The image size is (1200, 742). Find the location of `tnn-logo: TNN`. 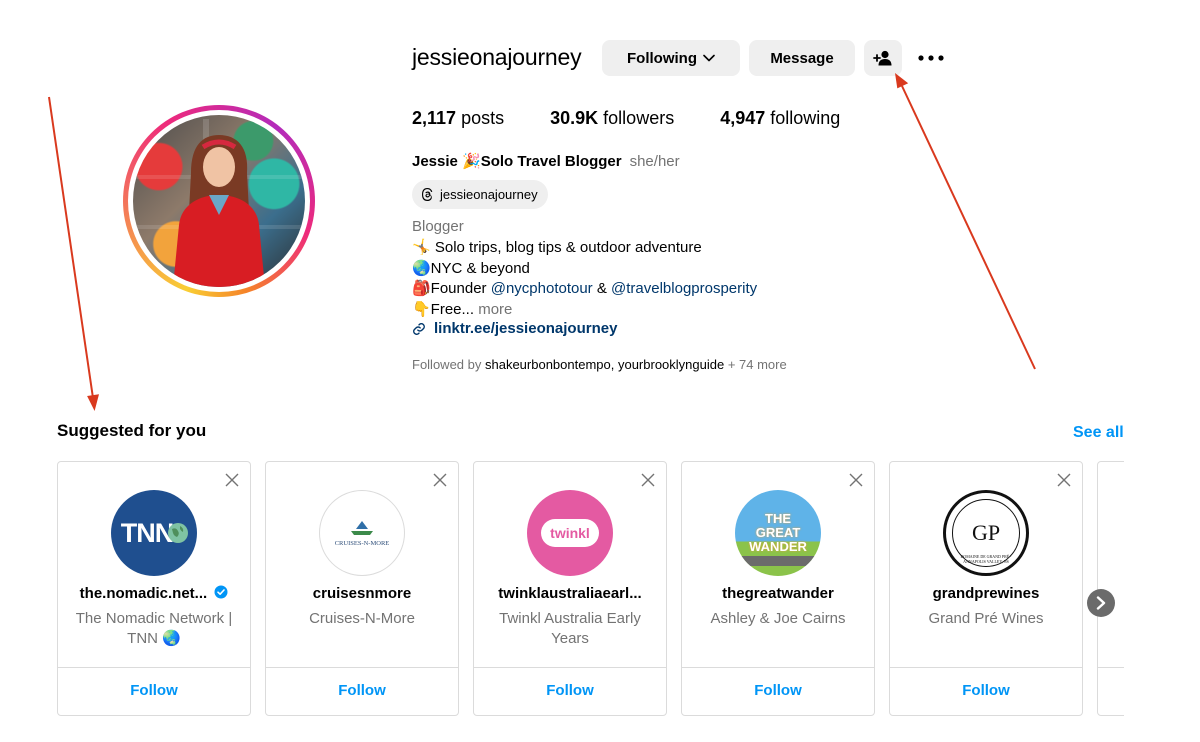

tnn-logo: TNN is located at coordinates (154, 533).